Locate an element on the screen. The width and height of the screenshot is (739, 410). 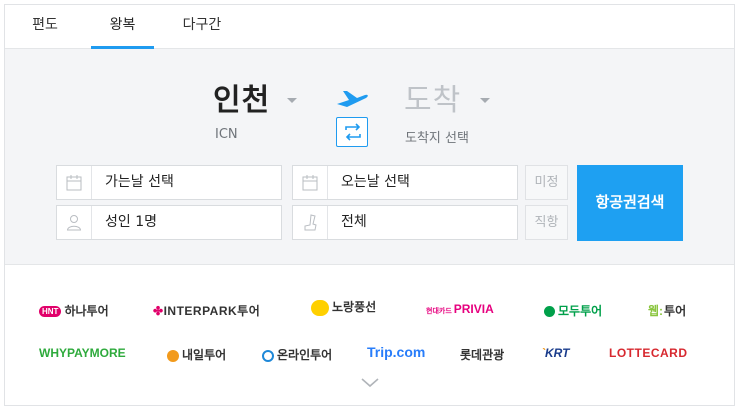
return-date-value: 오는날 선택 is located at coordinates (375, 182).